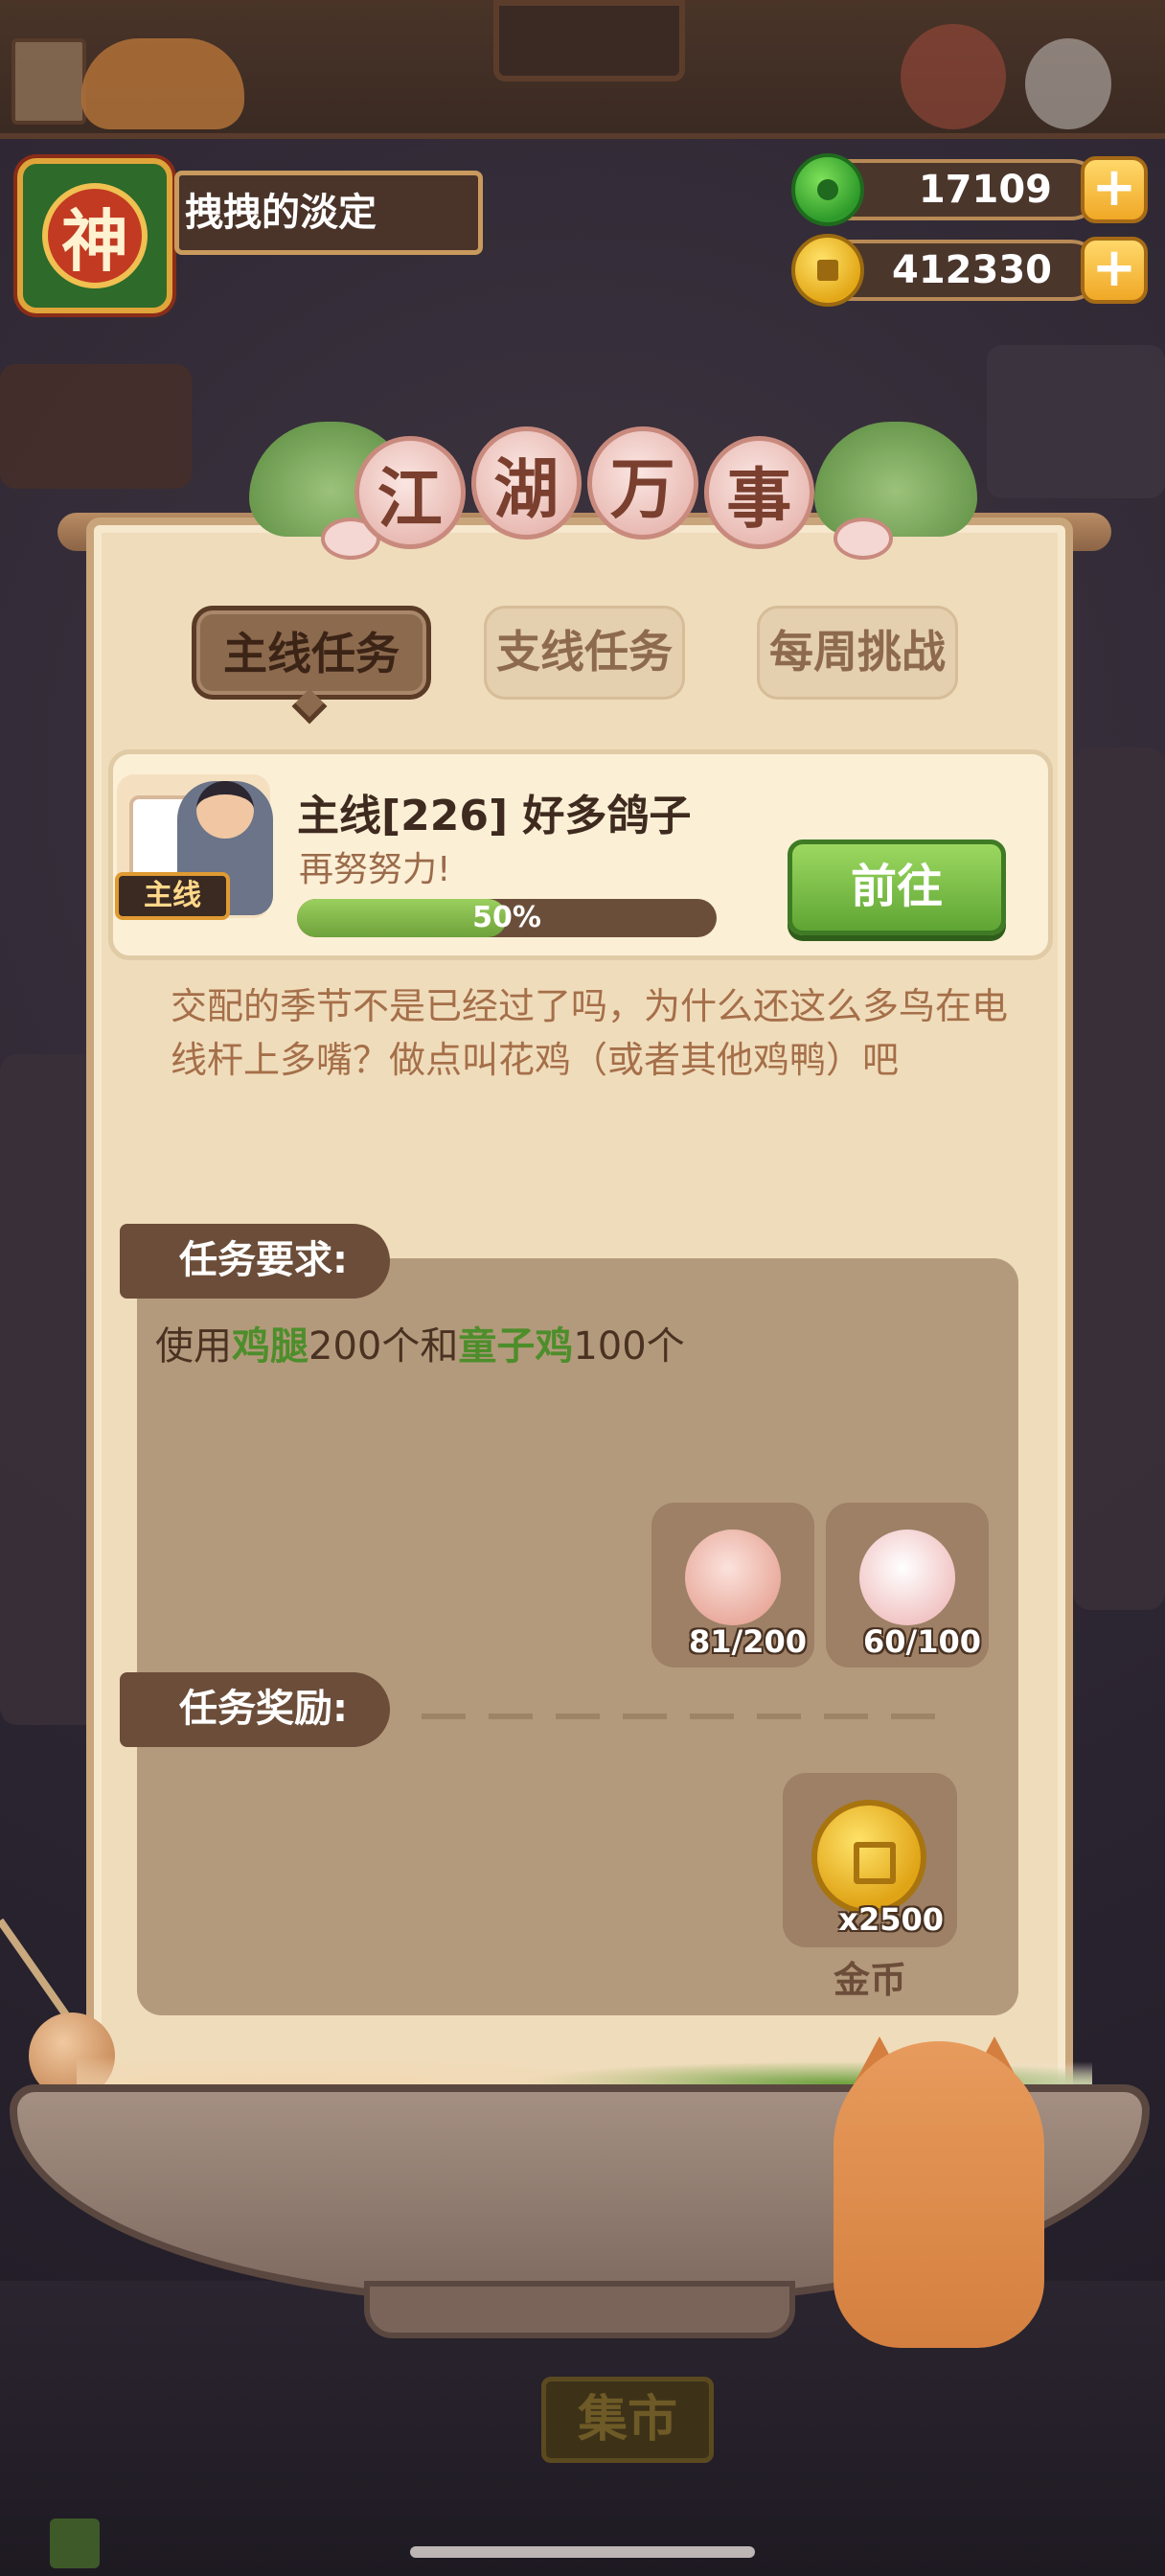 The image size is (1165, 2576). Describe the element at coordinates (311, 653) in the screenshot. I see `tab-main-quest: 主线任务` at that location.